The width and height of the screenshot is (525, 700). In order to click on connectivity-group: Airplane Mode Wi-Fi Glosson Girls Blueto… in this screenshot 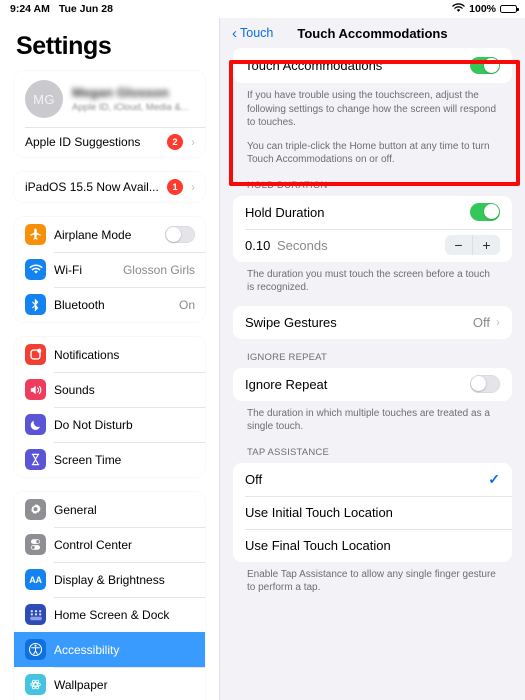, I will do `click(109, 269)`.